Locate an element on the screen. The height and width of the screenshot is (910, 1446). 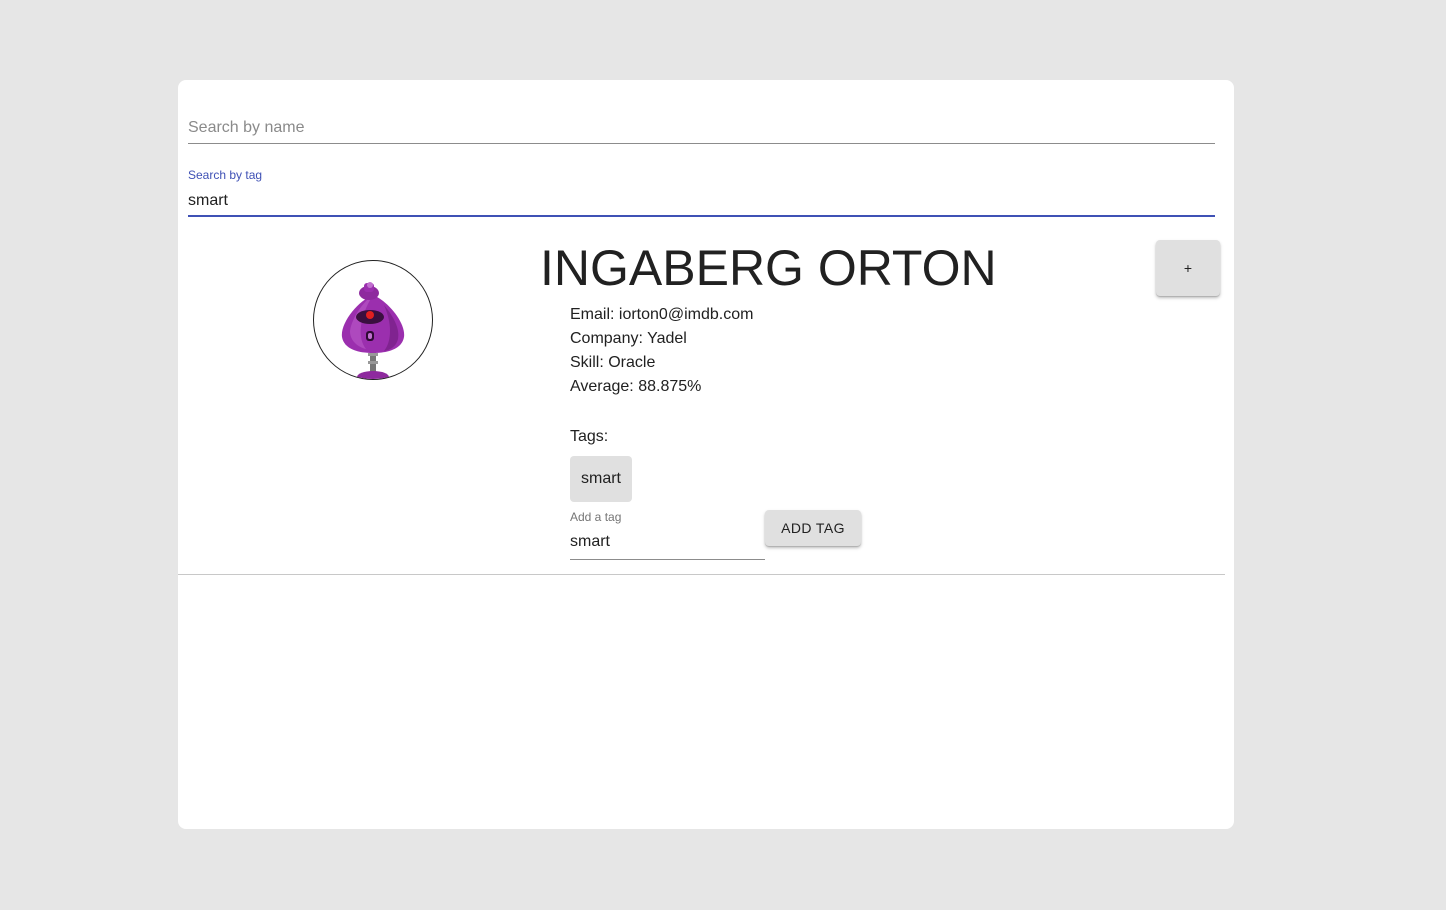
add-tag-underline is located at coordinates (667, 559).